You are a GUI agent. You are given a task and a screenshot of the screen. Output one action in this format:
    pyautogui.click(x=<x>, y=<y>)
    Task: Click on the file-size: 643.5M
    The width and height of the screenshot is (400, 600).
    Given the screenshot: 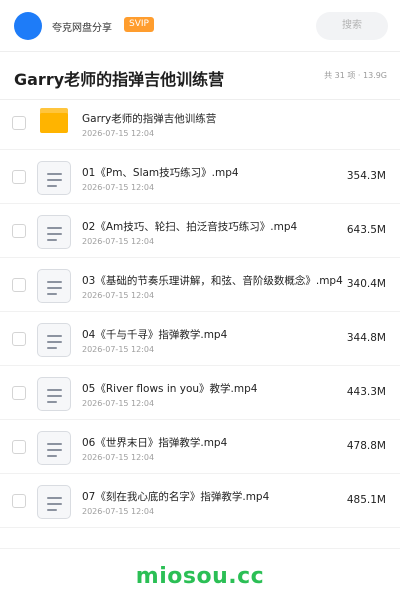 What is the action you would take?
    pyautogui.click(x=366, y=230)
    